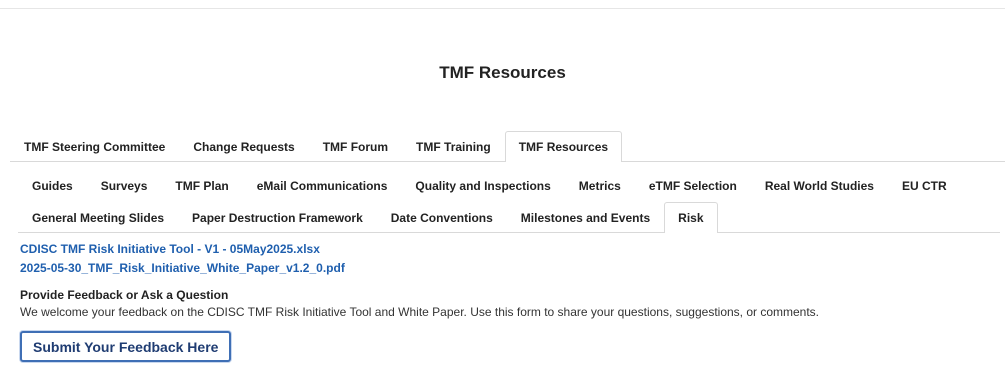  I want to click on tab-tmf-plan: TMF Plan, so click(201, 185).